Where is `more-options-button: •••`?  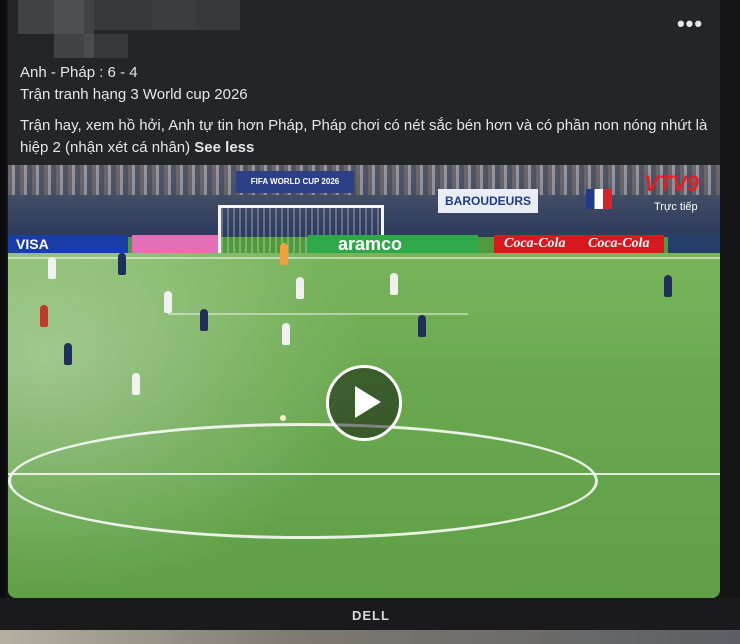
more-options-button: ••• is located at coordinates (690, 25).